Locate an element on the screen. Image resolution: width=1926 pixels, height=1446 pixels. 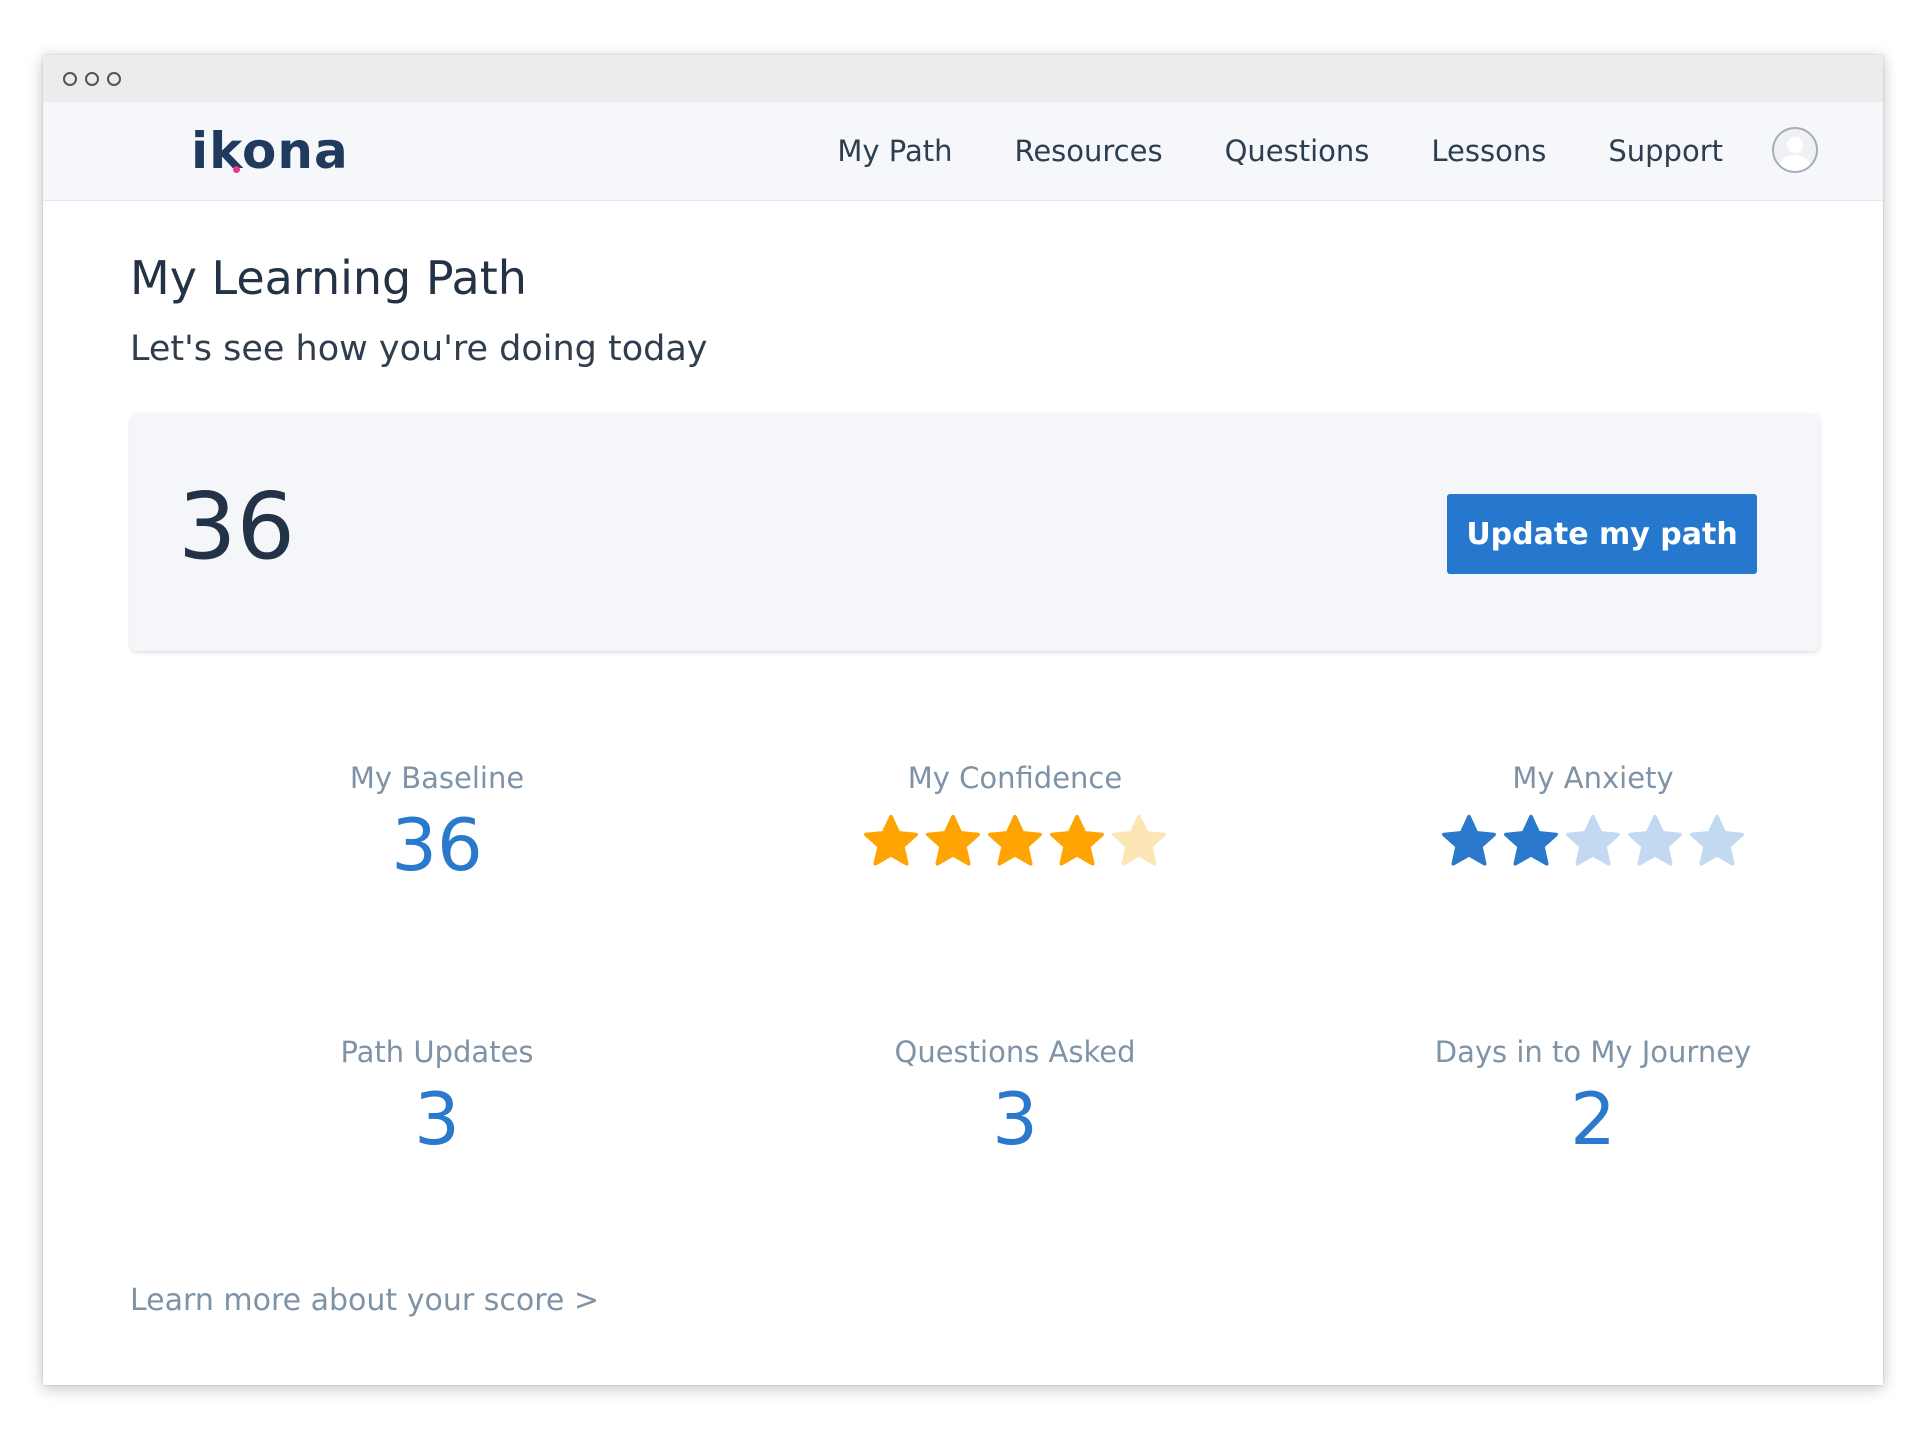
stat-anxiety: My Anxiety is located at coordinates (1593, 816).